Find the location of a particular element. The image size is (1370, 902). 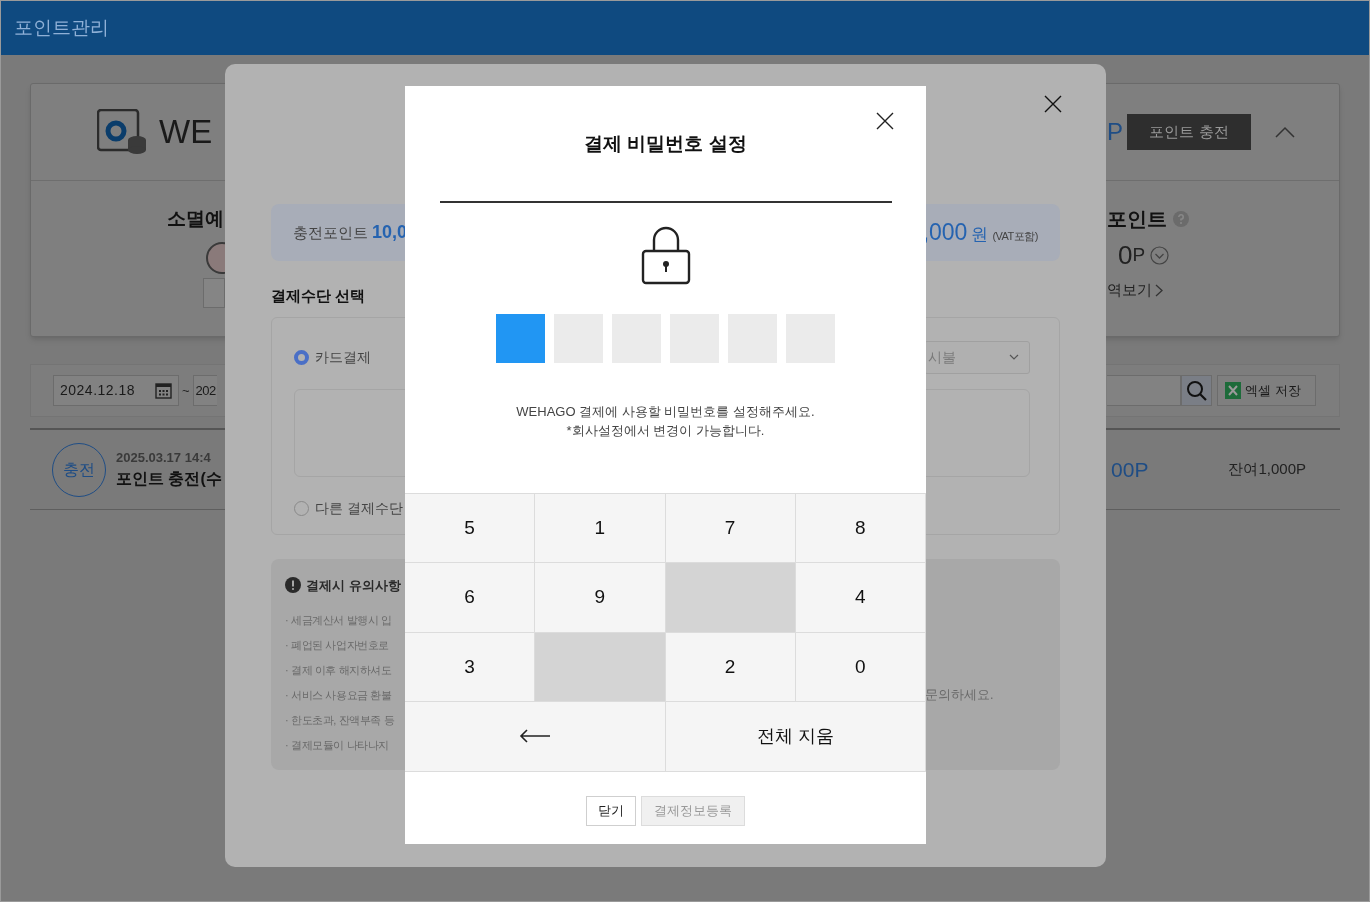

points-value: 0 is located at coordinates (1125, 255).